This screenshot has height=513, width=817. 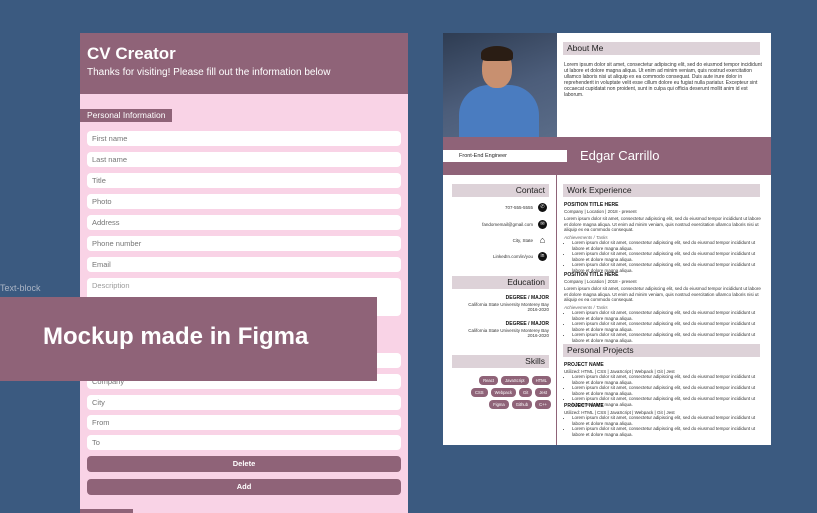 I want to click on section-tag-next, so click(x=106, y=511).